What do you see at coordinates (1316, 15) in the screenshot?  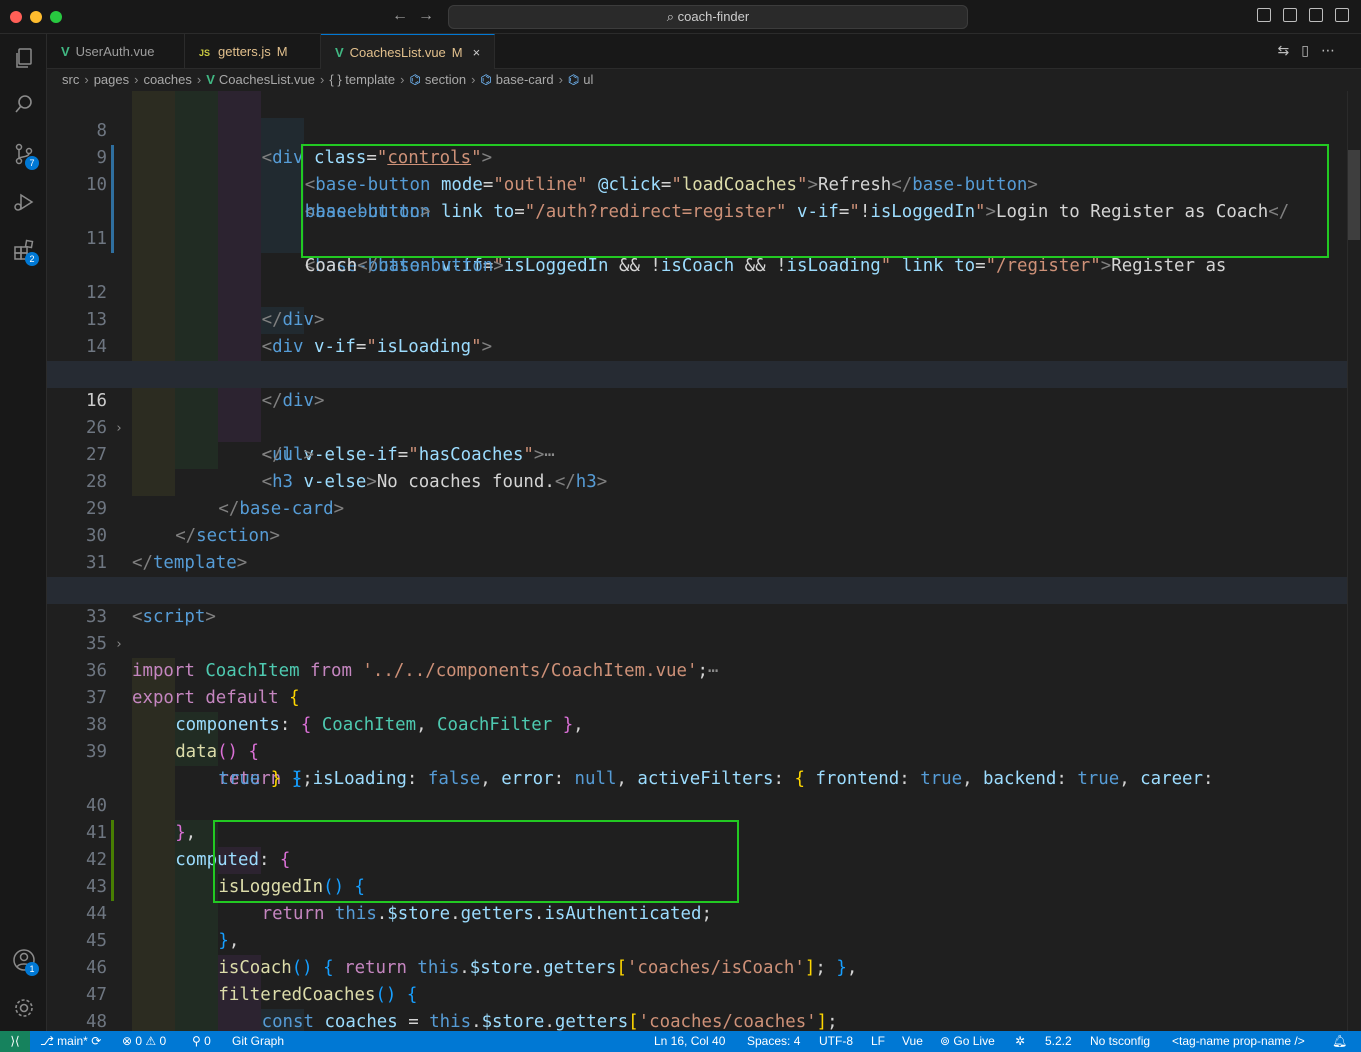 I see `toggle-secondary-sidebar-icon` at bounding box center [1316, 15].